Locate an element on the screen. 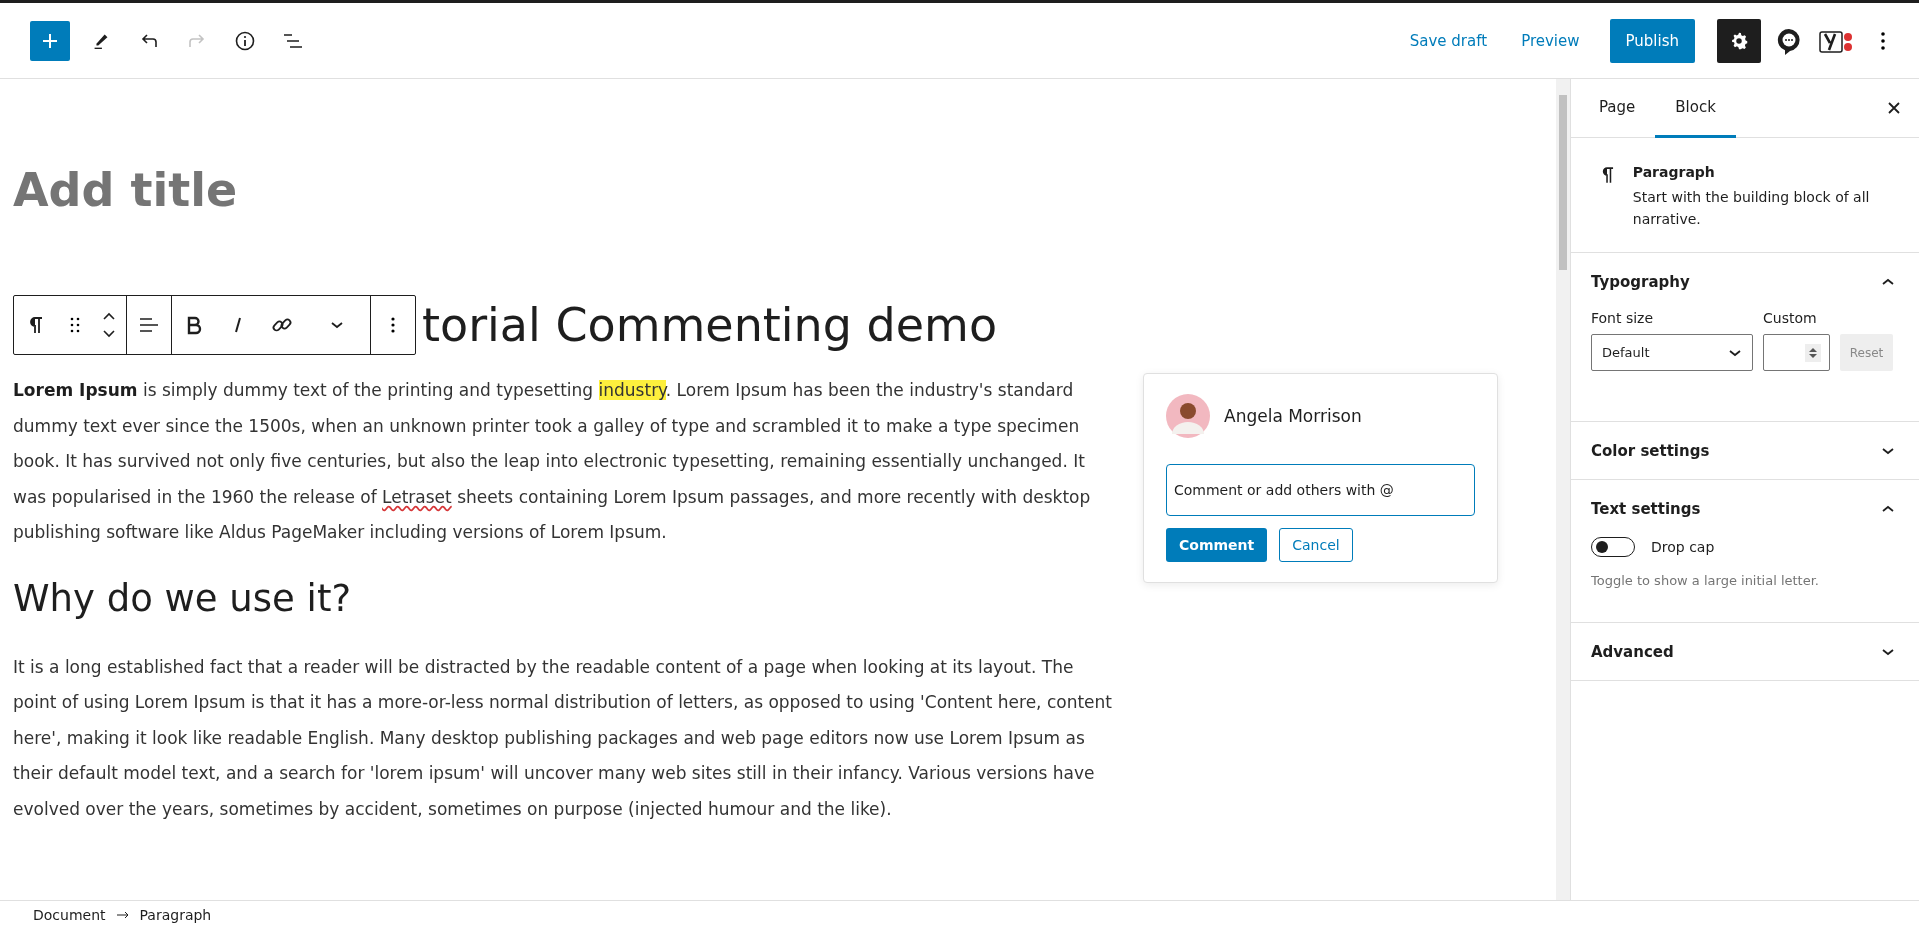 This screenshot has height=929, width=1919. chevron-down-icon is located at coordinates (1735, 352).